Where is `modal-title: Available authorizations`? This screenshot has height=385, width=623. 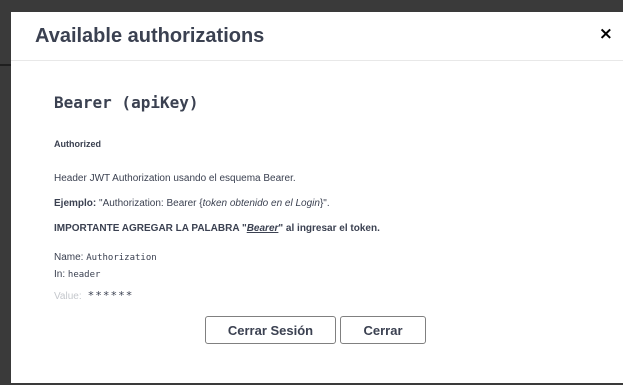 modal-title: Available authorizations is located at coordinates (150, 36).